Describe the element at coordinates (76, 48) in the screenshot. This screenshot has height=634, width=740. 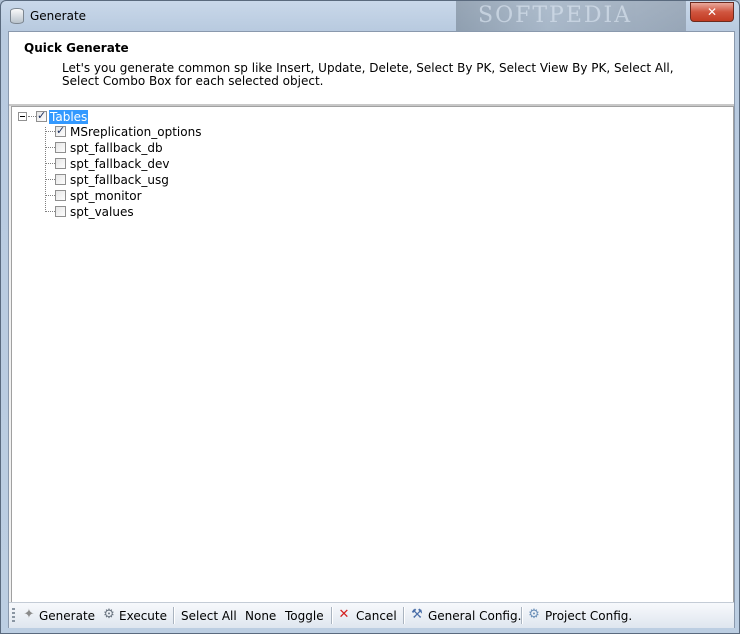
I see `header-title: Quick Generate` at that location.